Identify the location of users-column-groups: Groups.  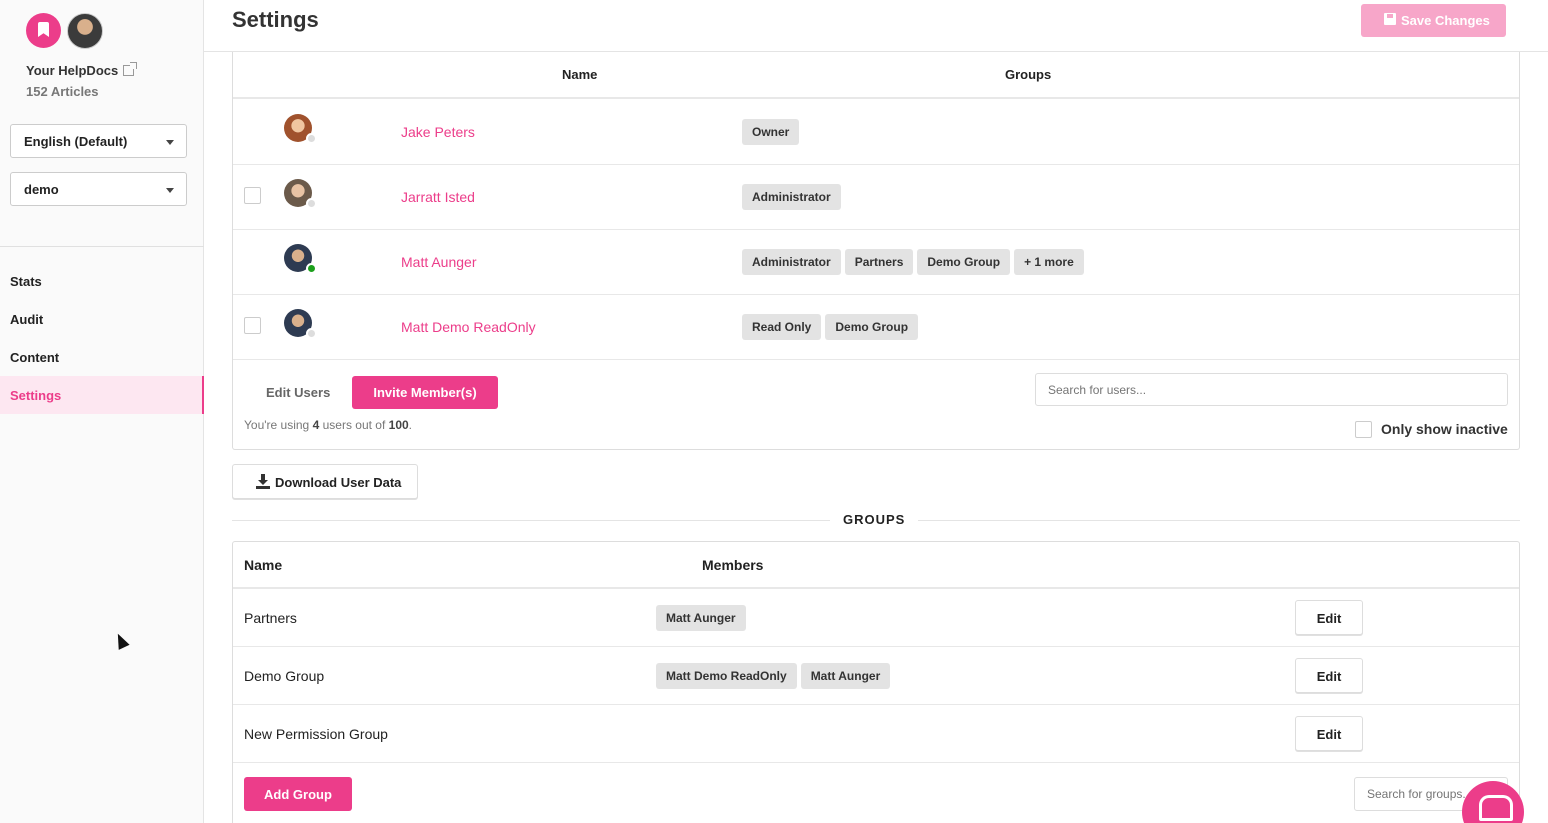
(1028, 74).